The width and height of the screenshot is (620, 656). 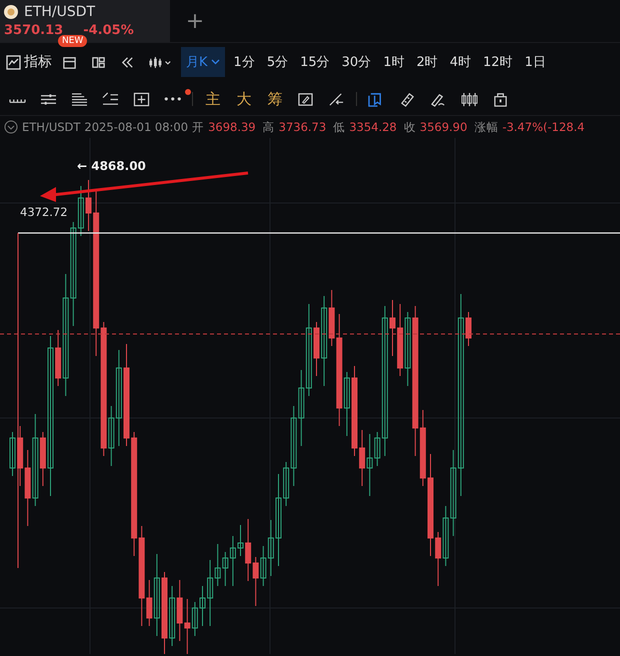 I want to click on field-label: 收, so click(x=410, y=127).